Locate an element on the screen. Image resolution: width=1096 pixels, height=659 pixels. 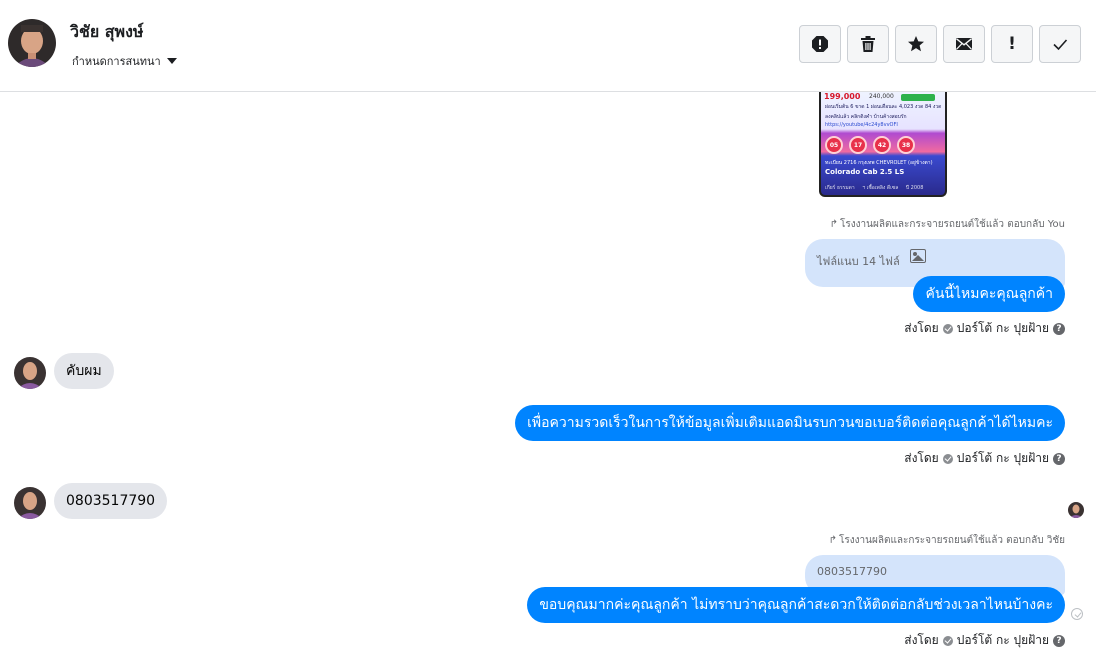
card-footer-mid: ฯ เชื้อเพลิง ดีเซล is located at coordinates (880, 188).